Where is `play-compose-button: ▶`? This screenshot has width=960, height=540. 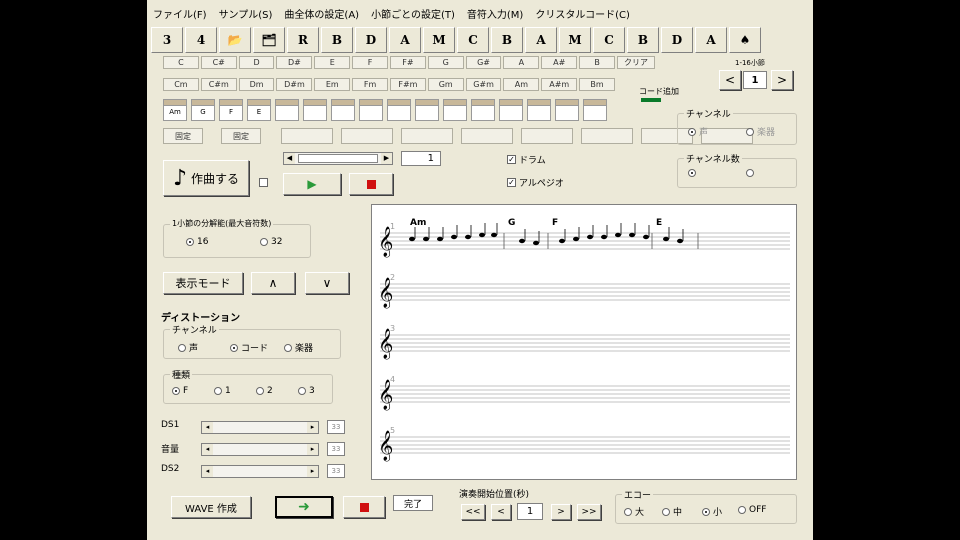
play-compose-button: ▶ is located at coordinates (312, 184).